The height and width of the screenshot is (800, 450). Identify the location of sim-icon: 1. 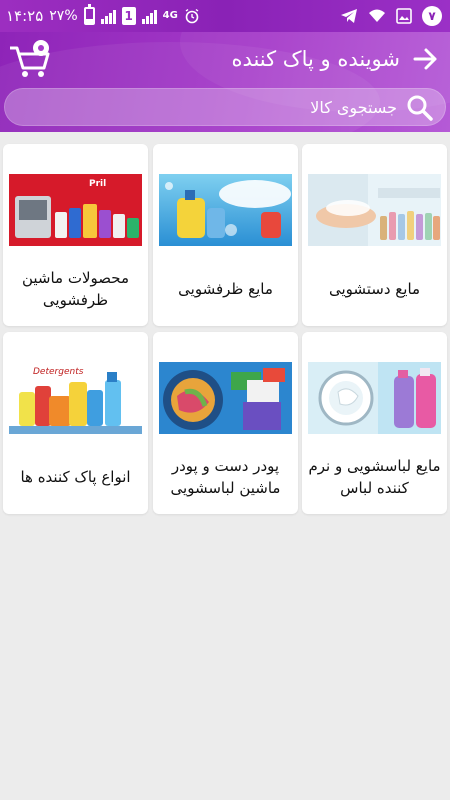
(128, 16).